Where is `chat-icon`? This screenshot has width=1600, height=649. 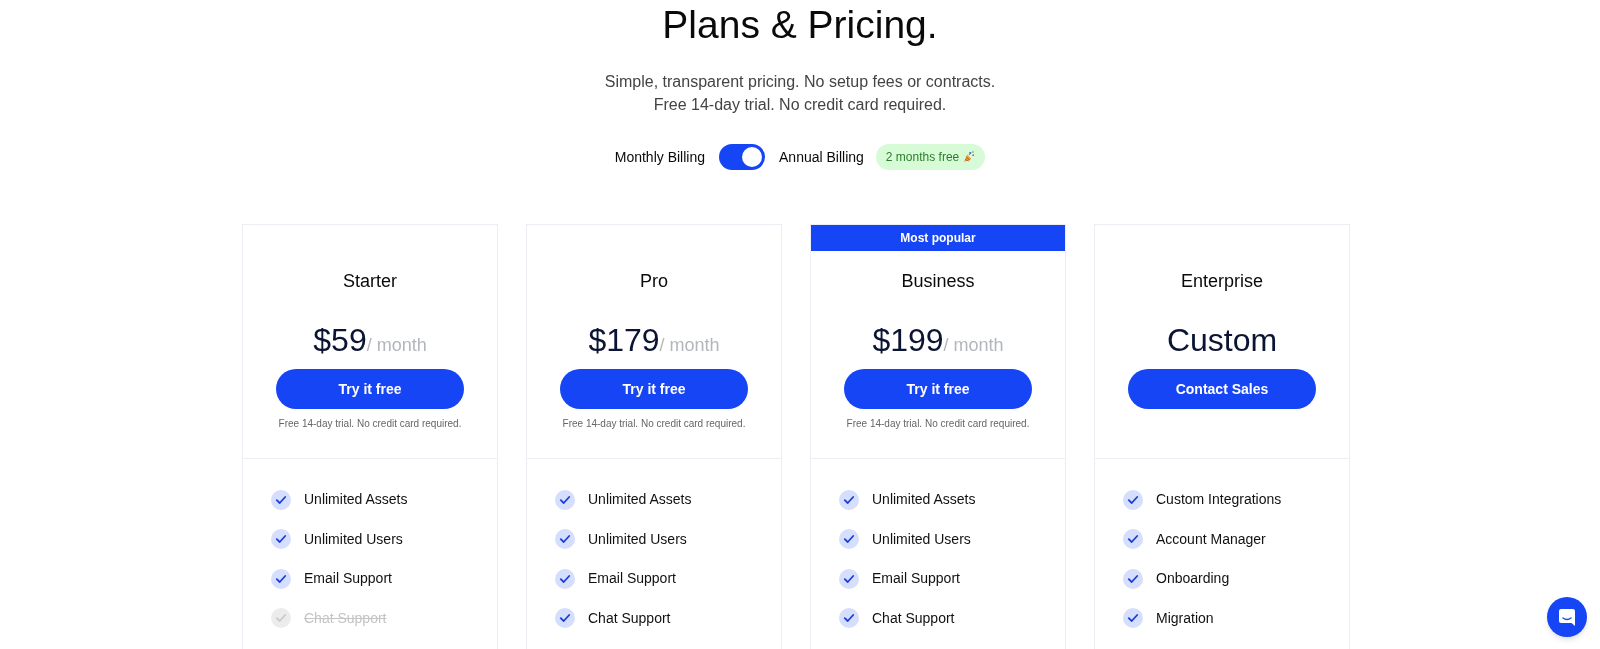
chat-icon is located at coordinates (1567, 617).